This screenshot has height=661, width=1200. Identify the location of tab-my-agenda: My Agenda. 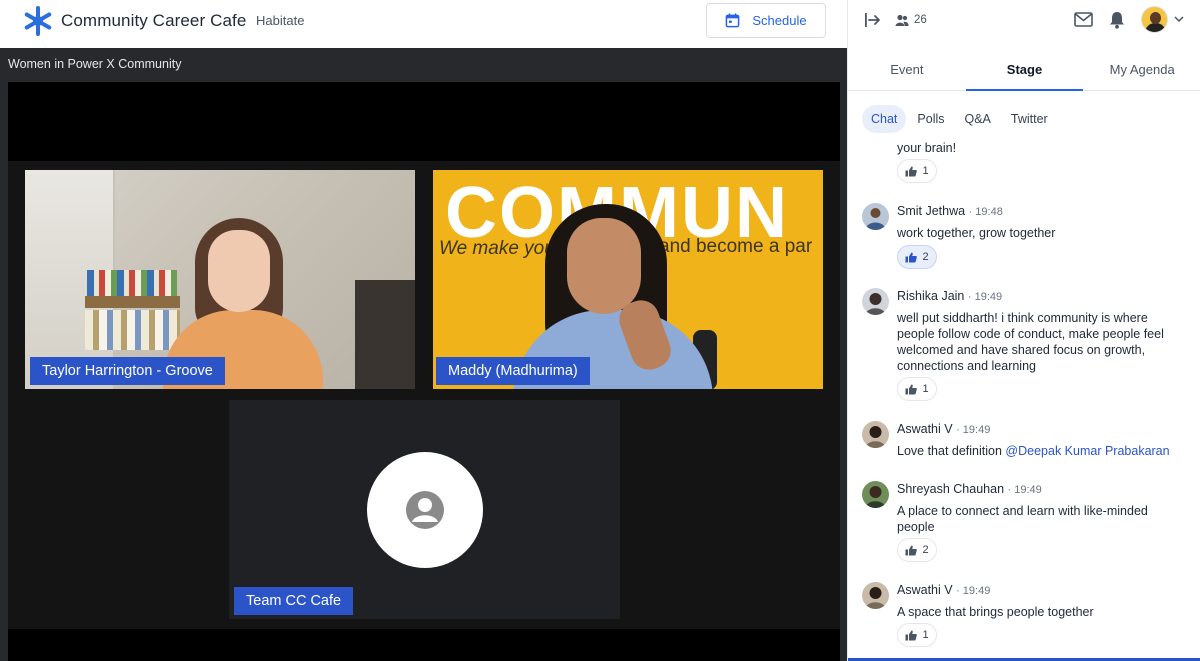
(1141, 69).